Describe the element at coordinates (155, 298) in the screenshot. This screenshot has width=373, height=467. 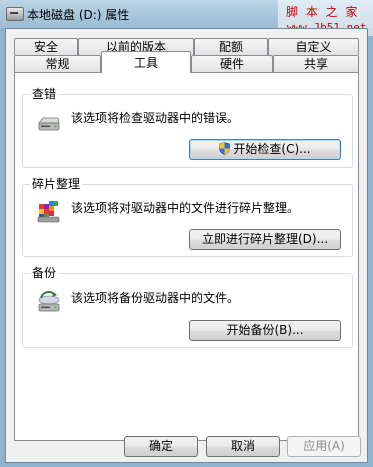
I see `backup-description: 该选项将备份驱动器中的文件。` at that location.